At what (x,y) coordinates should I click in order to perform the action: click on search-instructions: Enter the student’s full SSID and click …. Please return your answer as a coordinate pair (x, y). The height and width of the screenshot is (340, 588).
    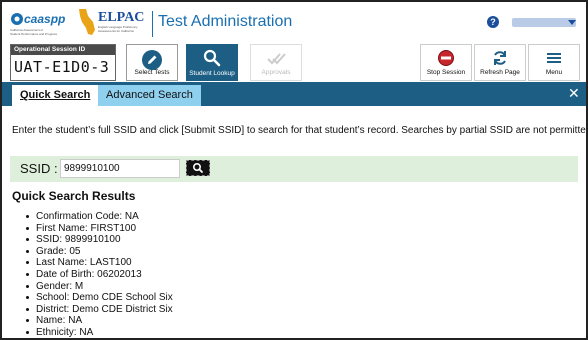
    Looking at the image, I should click on (300, 130).